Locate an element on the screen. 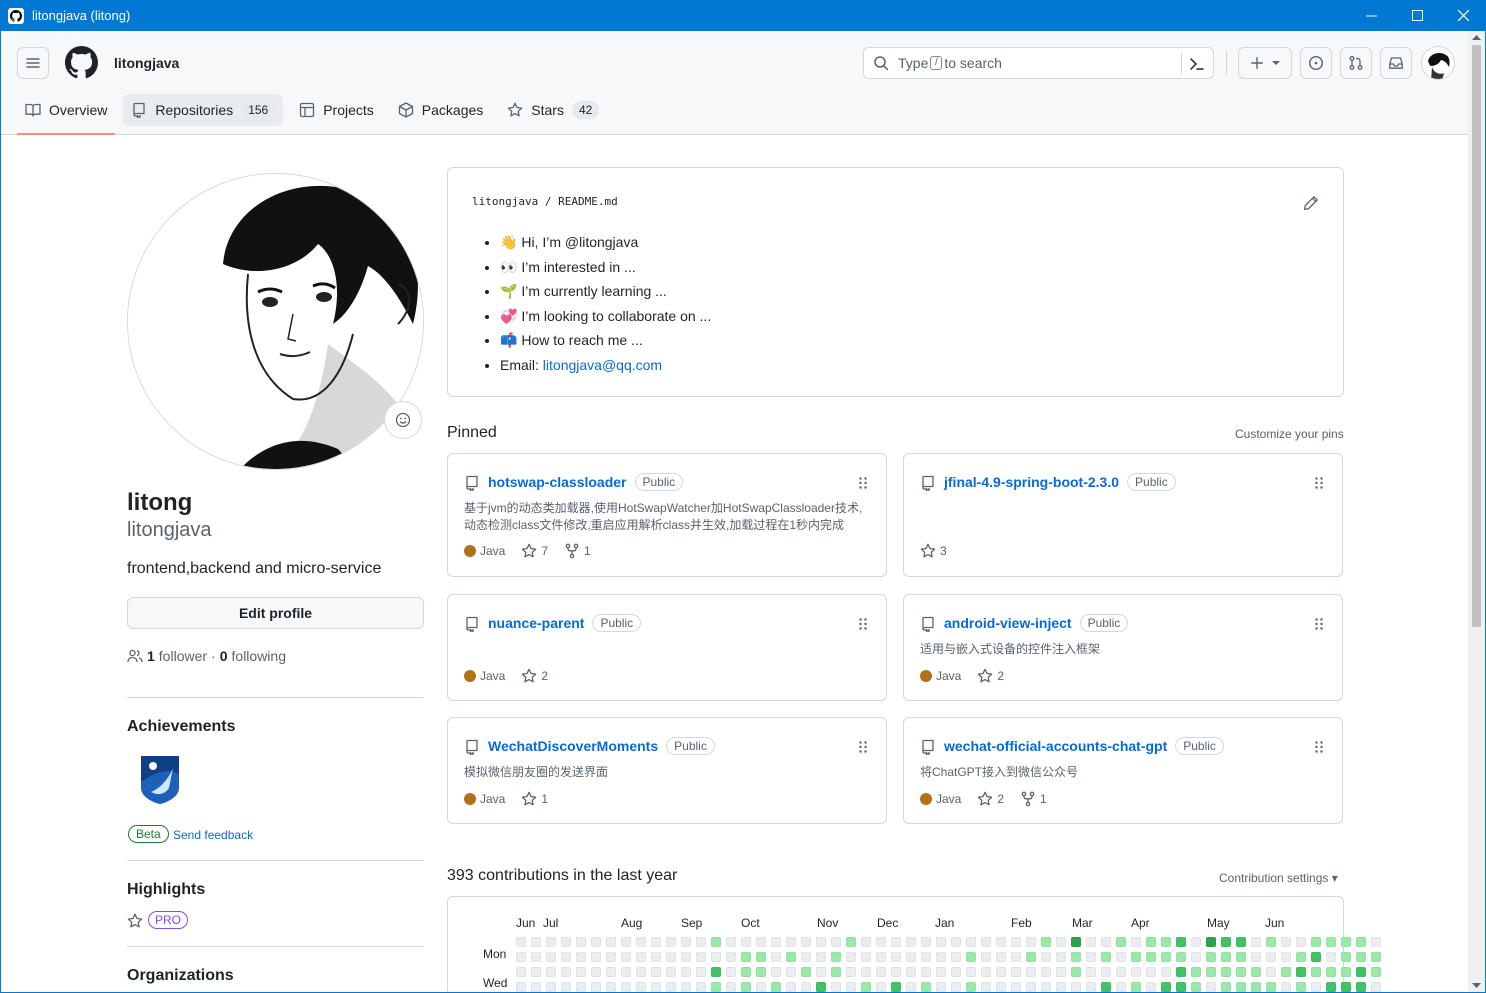 Image resolution: width=1486 pixels, height=993 pixels. tab-packages: Packages is located at coordinates (440, 110).